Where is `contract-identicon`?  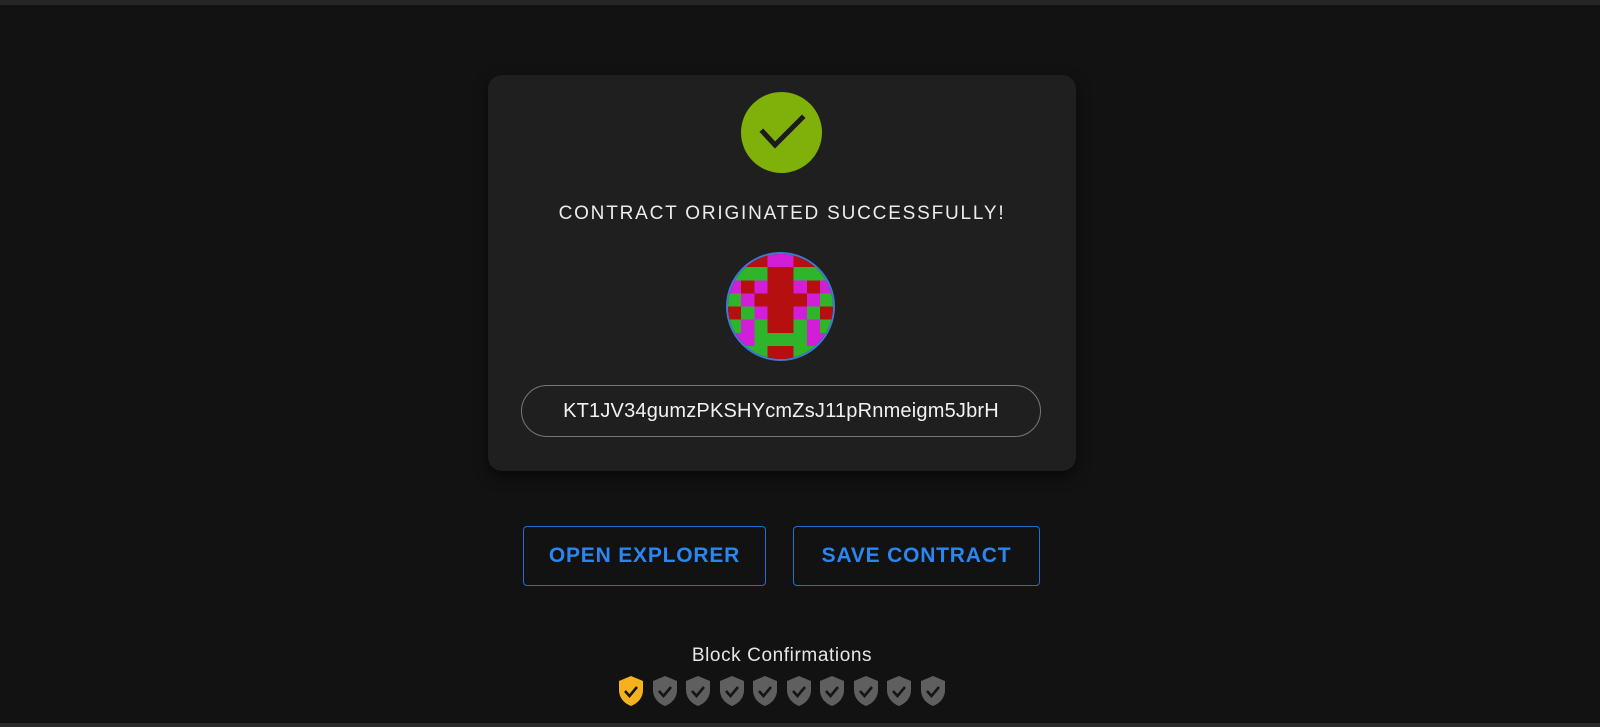 contract-identicon is located at coordinates (780, 306).